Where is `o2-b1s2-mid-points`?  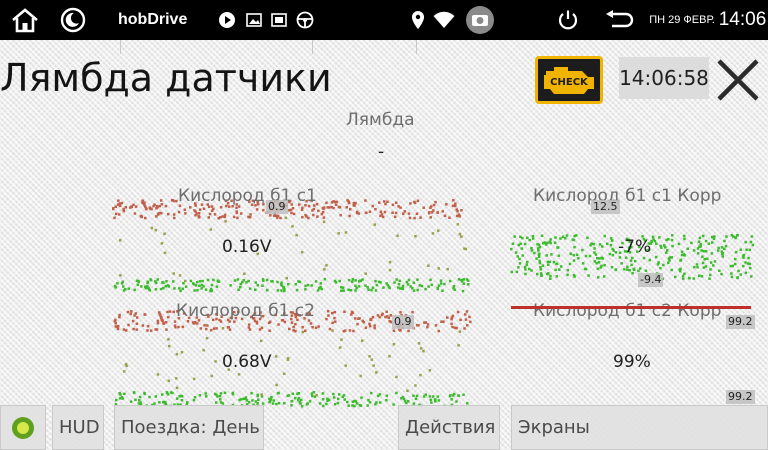
o2-b1s2-mid-points is located at coordinates (292, 362).